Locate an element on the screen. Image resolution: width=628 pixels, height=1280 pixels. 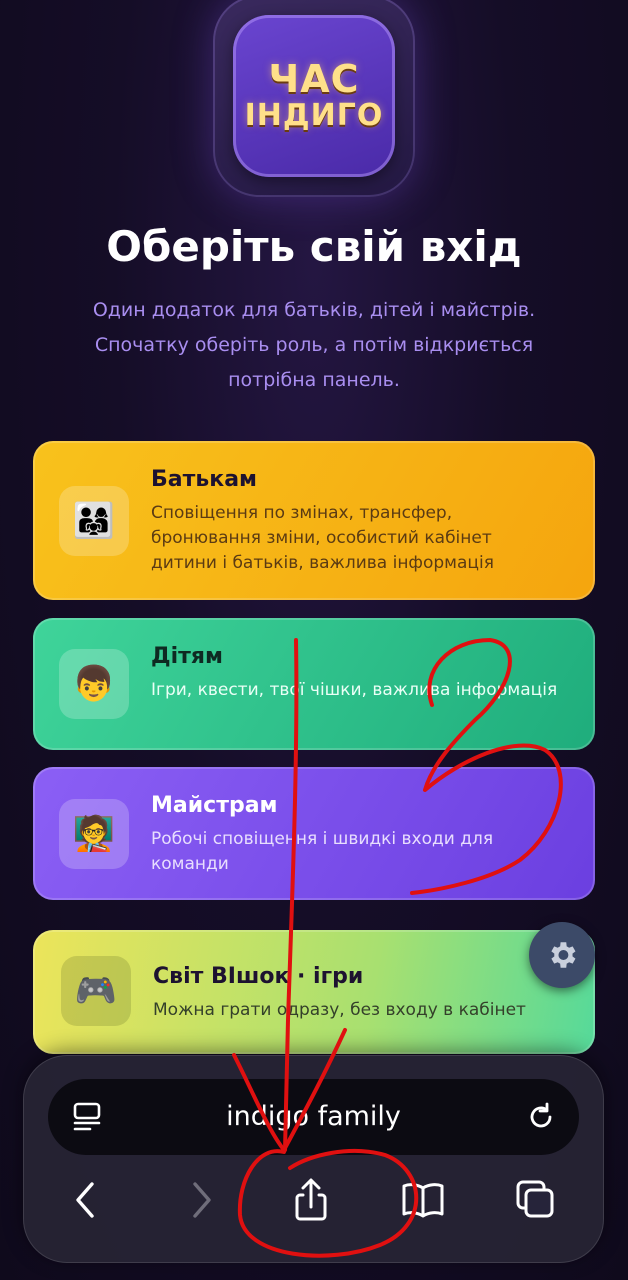
share-button is located at coordinates (311, 1200).